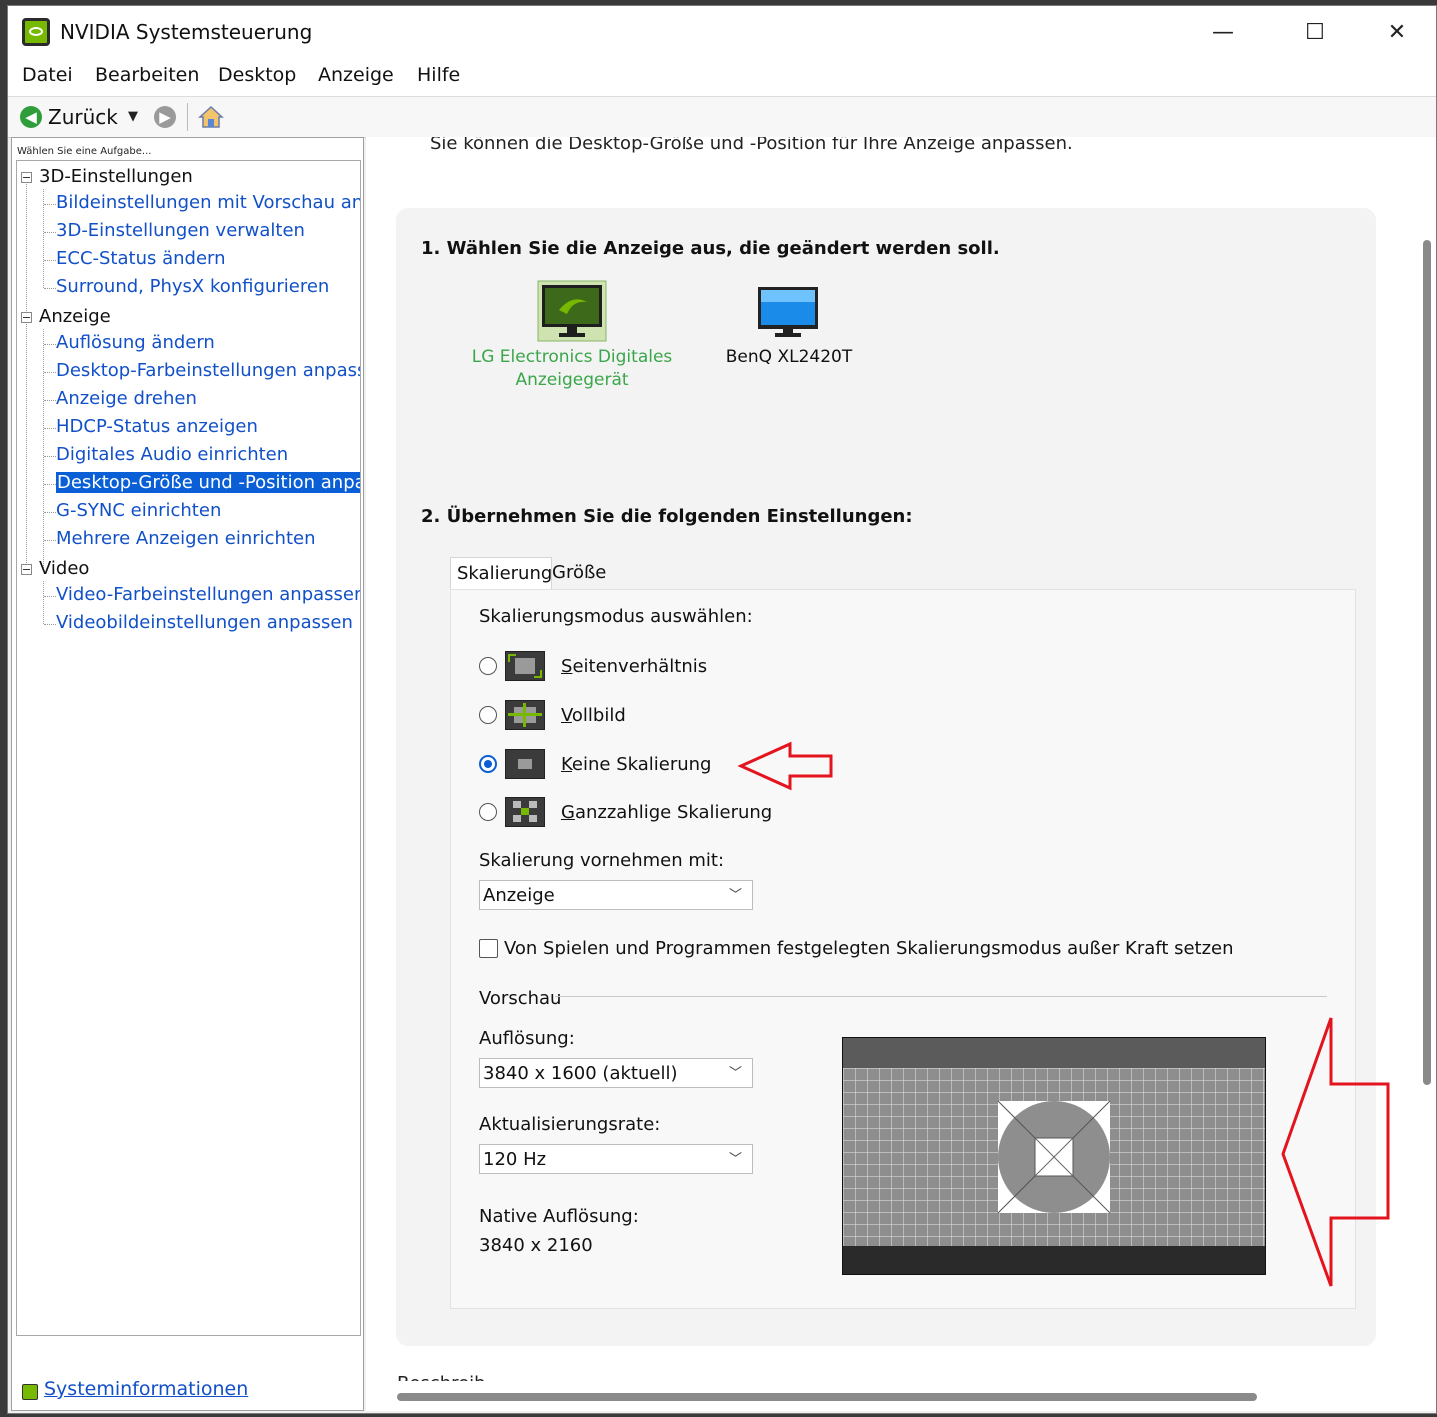 The height and width of the screenshot is (1417, 1437). What do you see at coordinates (1315, 33) in the screenshot?
I see `maximize-button: ☐` at bounding box center [1315, 33].